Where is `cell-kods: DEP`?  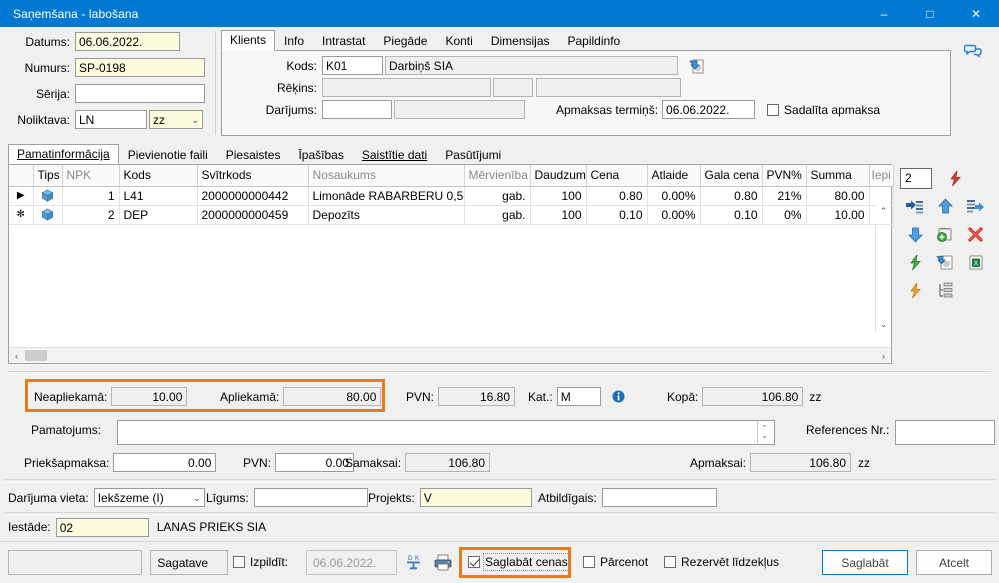
cell-kods: DEP is located at coordinates (158, 215).